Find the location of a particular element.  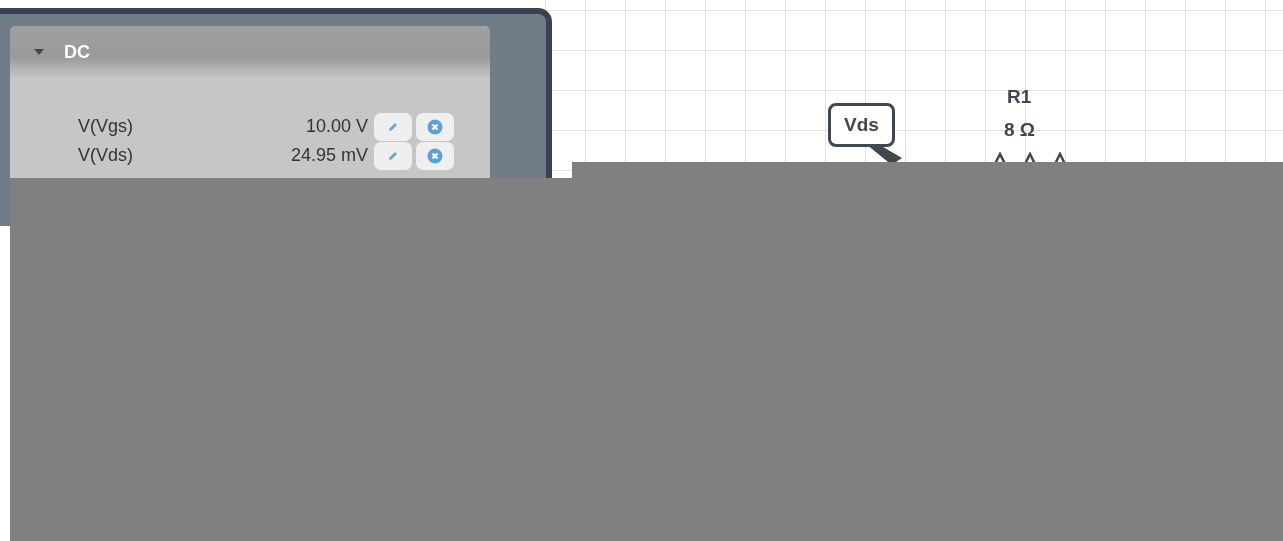

probe-value: 10.00 V is located at coordinates (336, 126).